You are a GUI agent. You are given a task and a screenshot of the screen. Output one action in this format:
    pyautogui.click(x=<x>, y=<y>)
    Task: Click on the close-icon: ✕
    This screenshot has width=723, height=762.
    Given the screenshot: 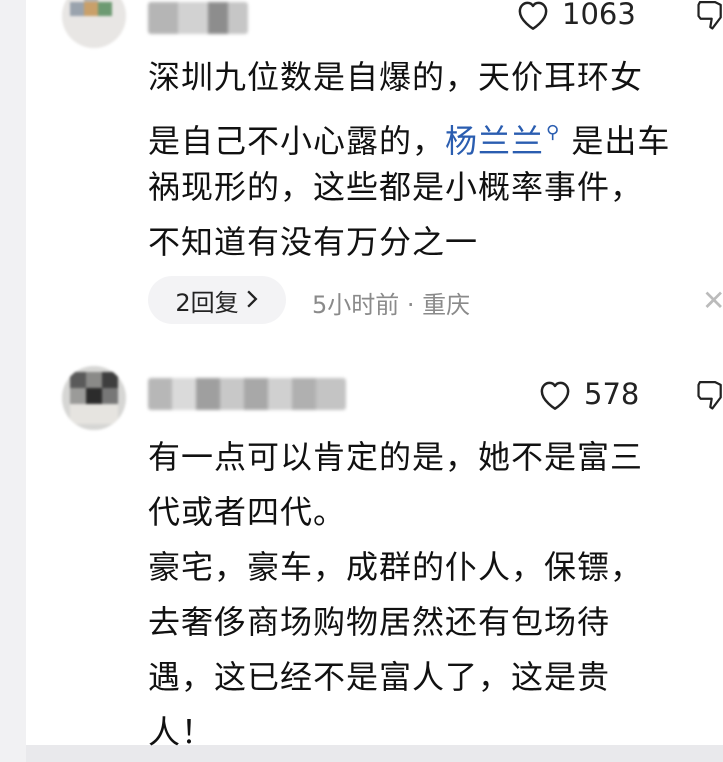 What is the action you would take?
    pyautogui.click(x=712, y=300)
    